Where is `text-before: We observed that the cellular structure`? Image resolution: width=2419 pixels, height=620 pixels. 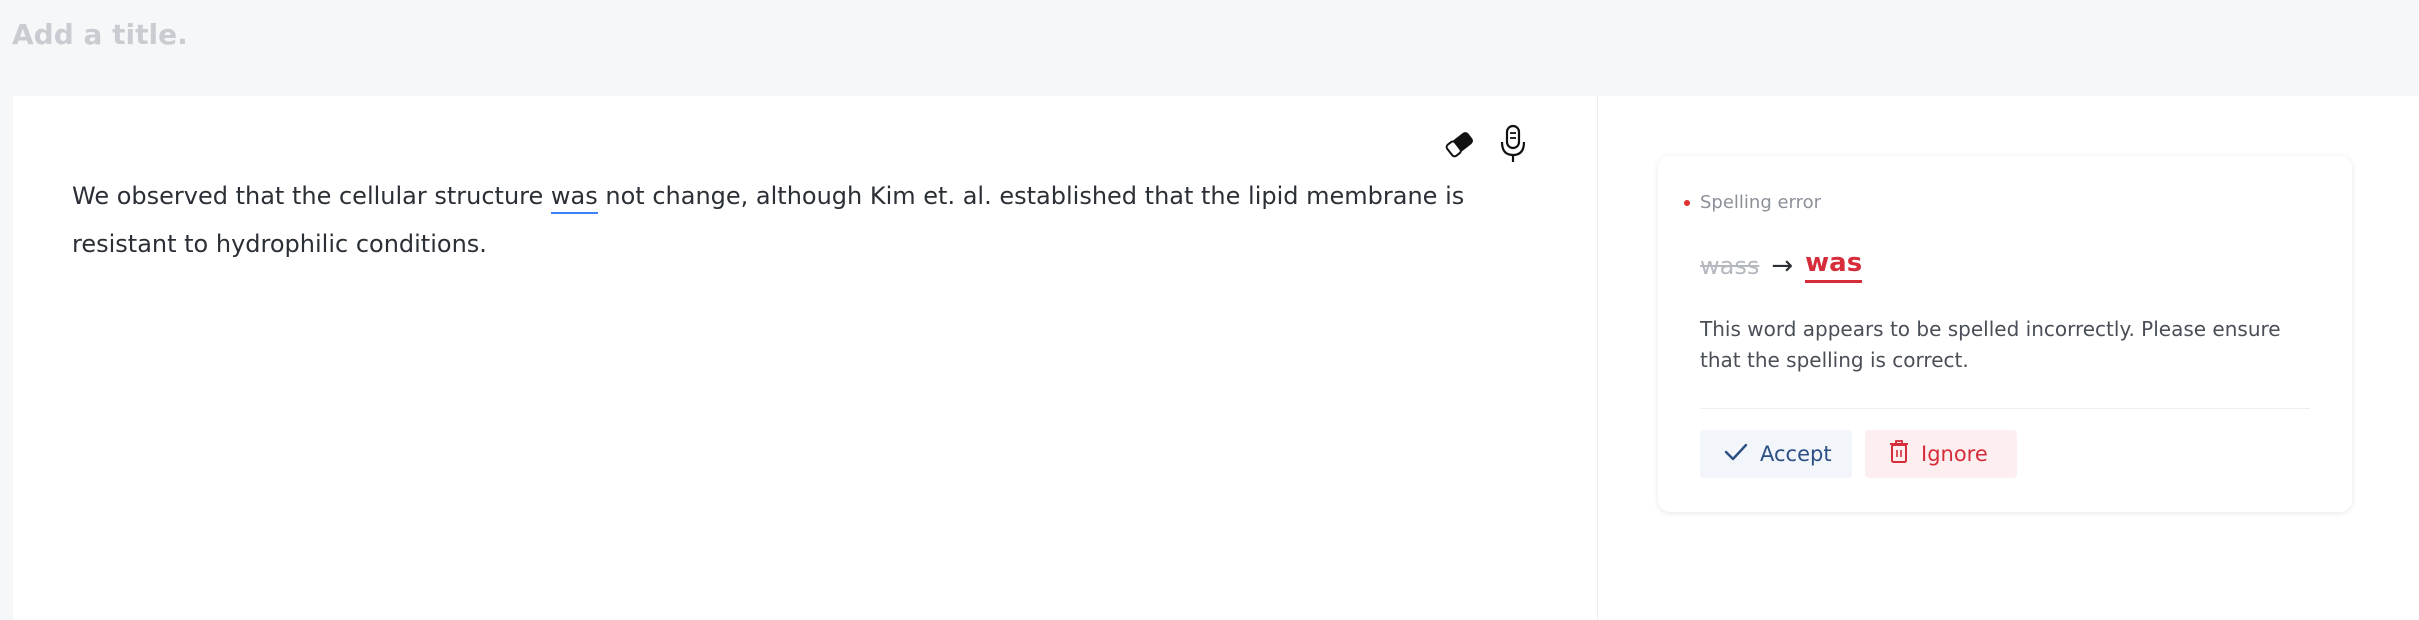 text-before: We observed that the cellular structure is located at coordinates (311, 196).